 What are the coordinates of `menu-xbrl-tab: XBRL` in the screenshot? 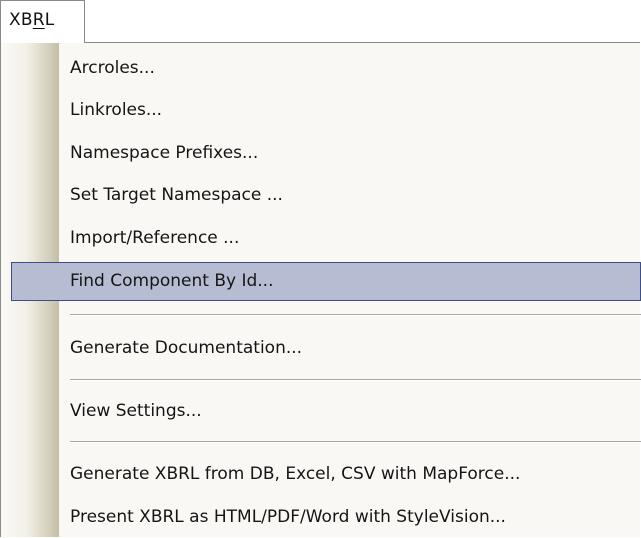 It's located at (42, 21).